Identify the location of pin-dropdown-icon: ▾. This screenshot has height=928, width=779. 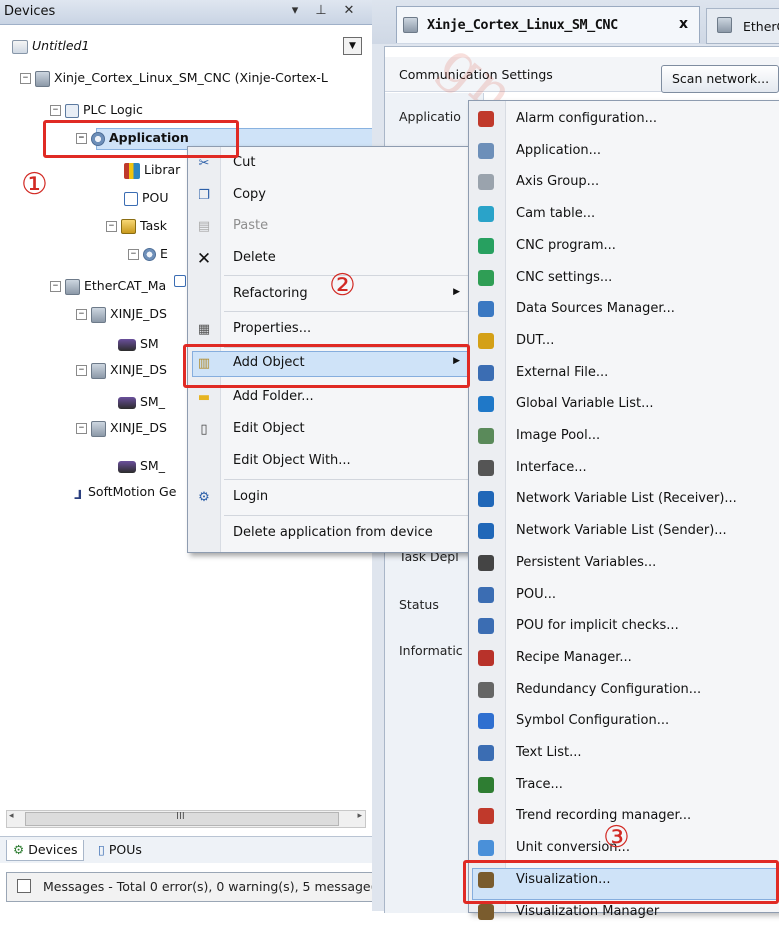
(295, 10).